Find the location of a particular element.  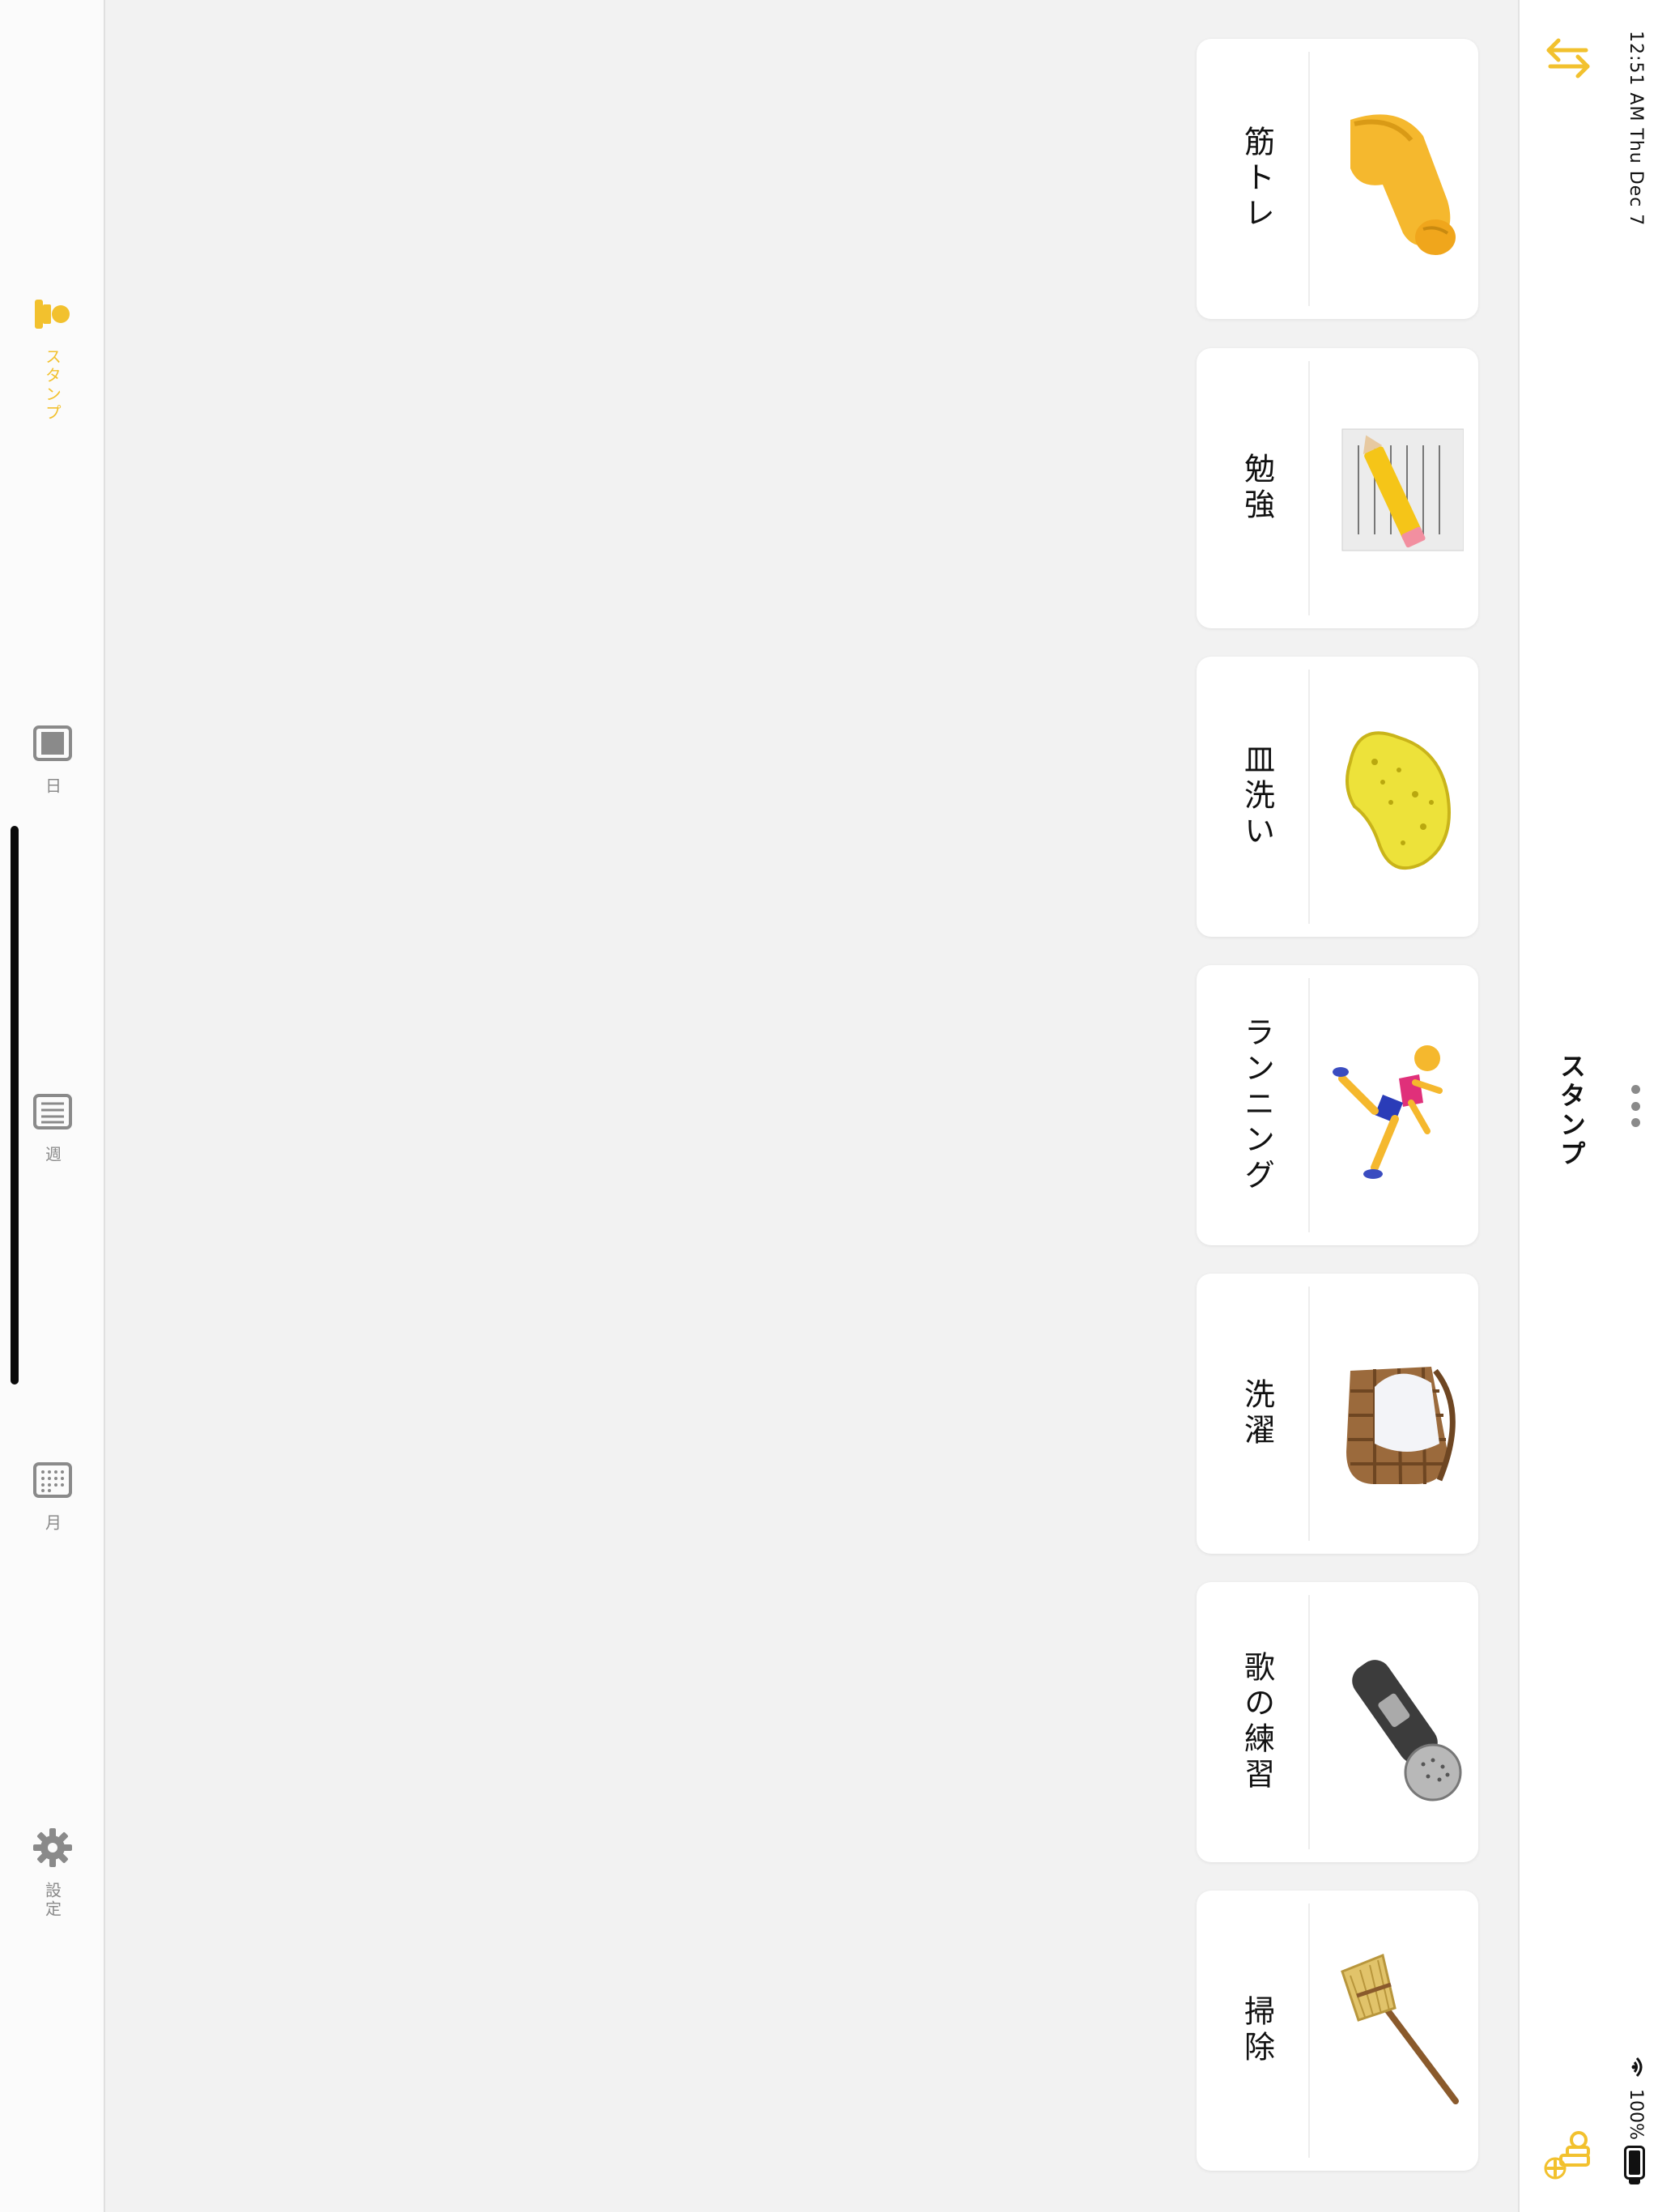

stamp-card-study: 勉強 is located at coordinates (1337, 488).